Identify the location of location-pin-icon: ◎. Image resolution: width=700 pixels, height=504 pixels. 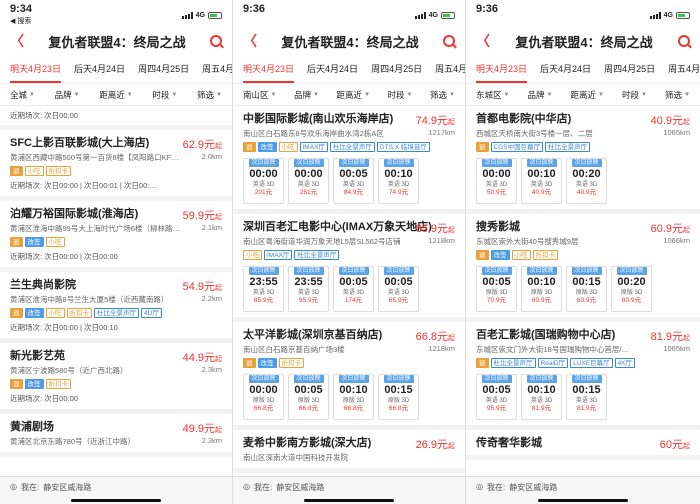
(13, 486).